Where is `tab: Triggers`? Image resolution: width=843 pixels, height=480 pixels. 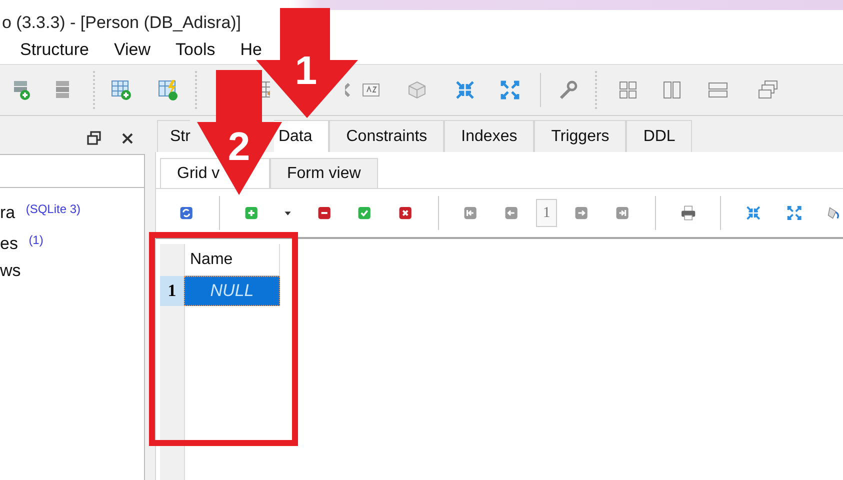
tab: Triggers is located at coordinates (580, 136).